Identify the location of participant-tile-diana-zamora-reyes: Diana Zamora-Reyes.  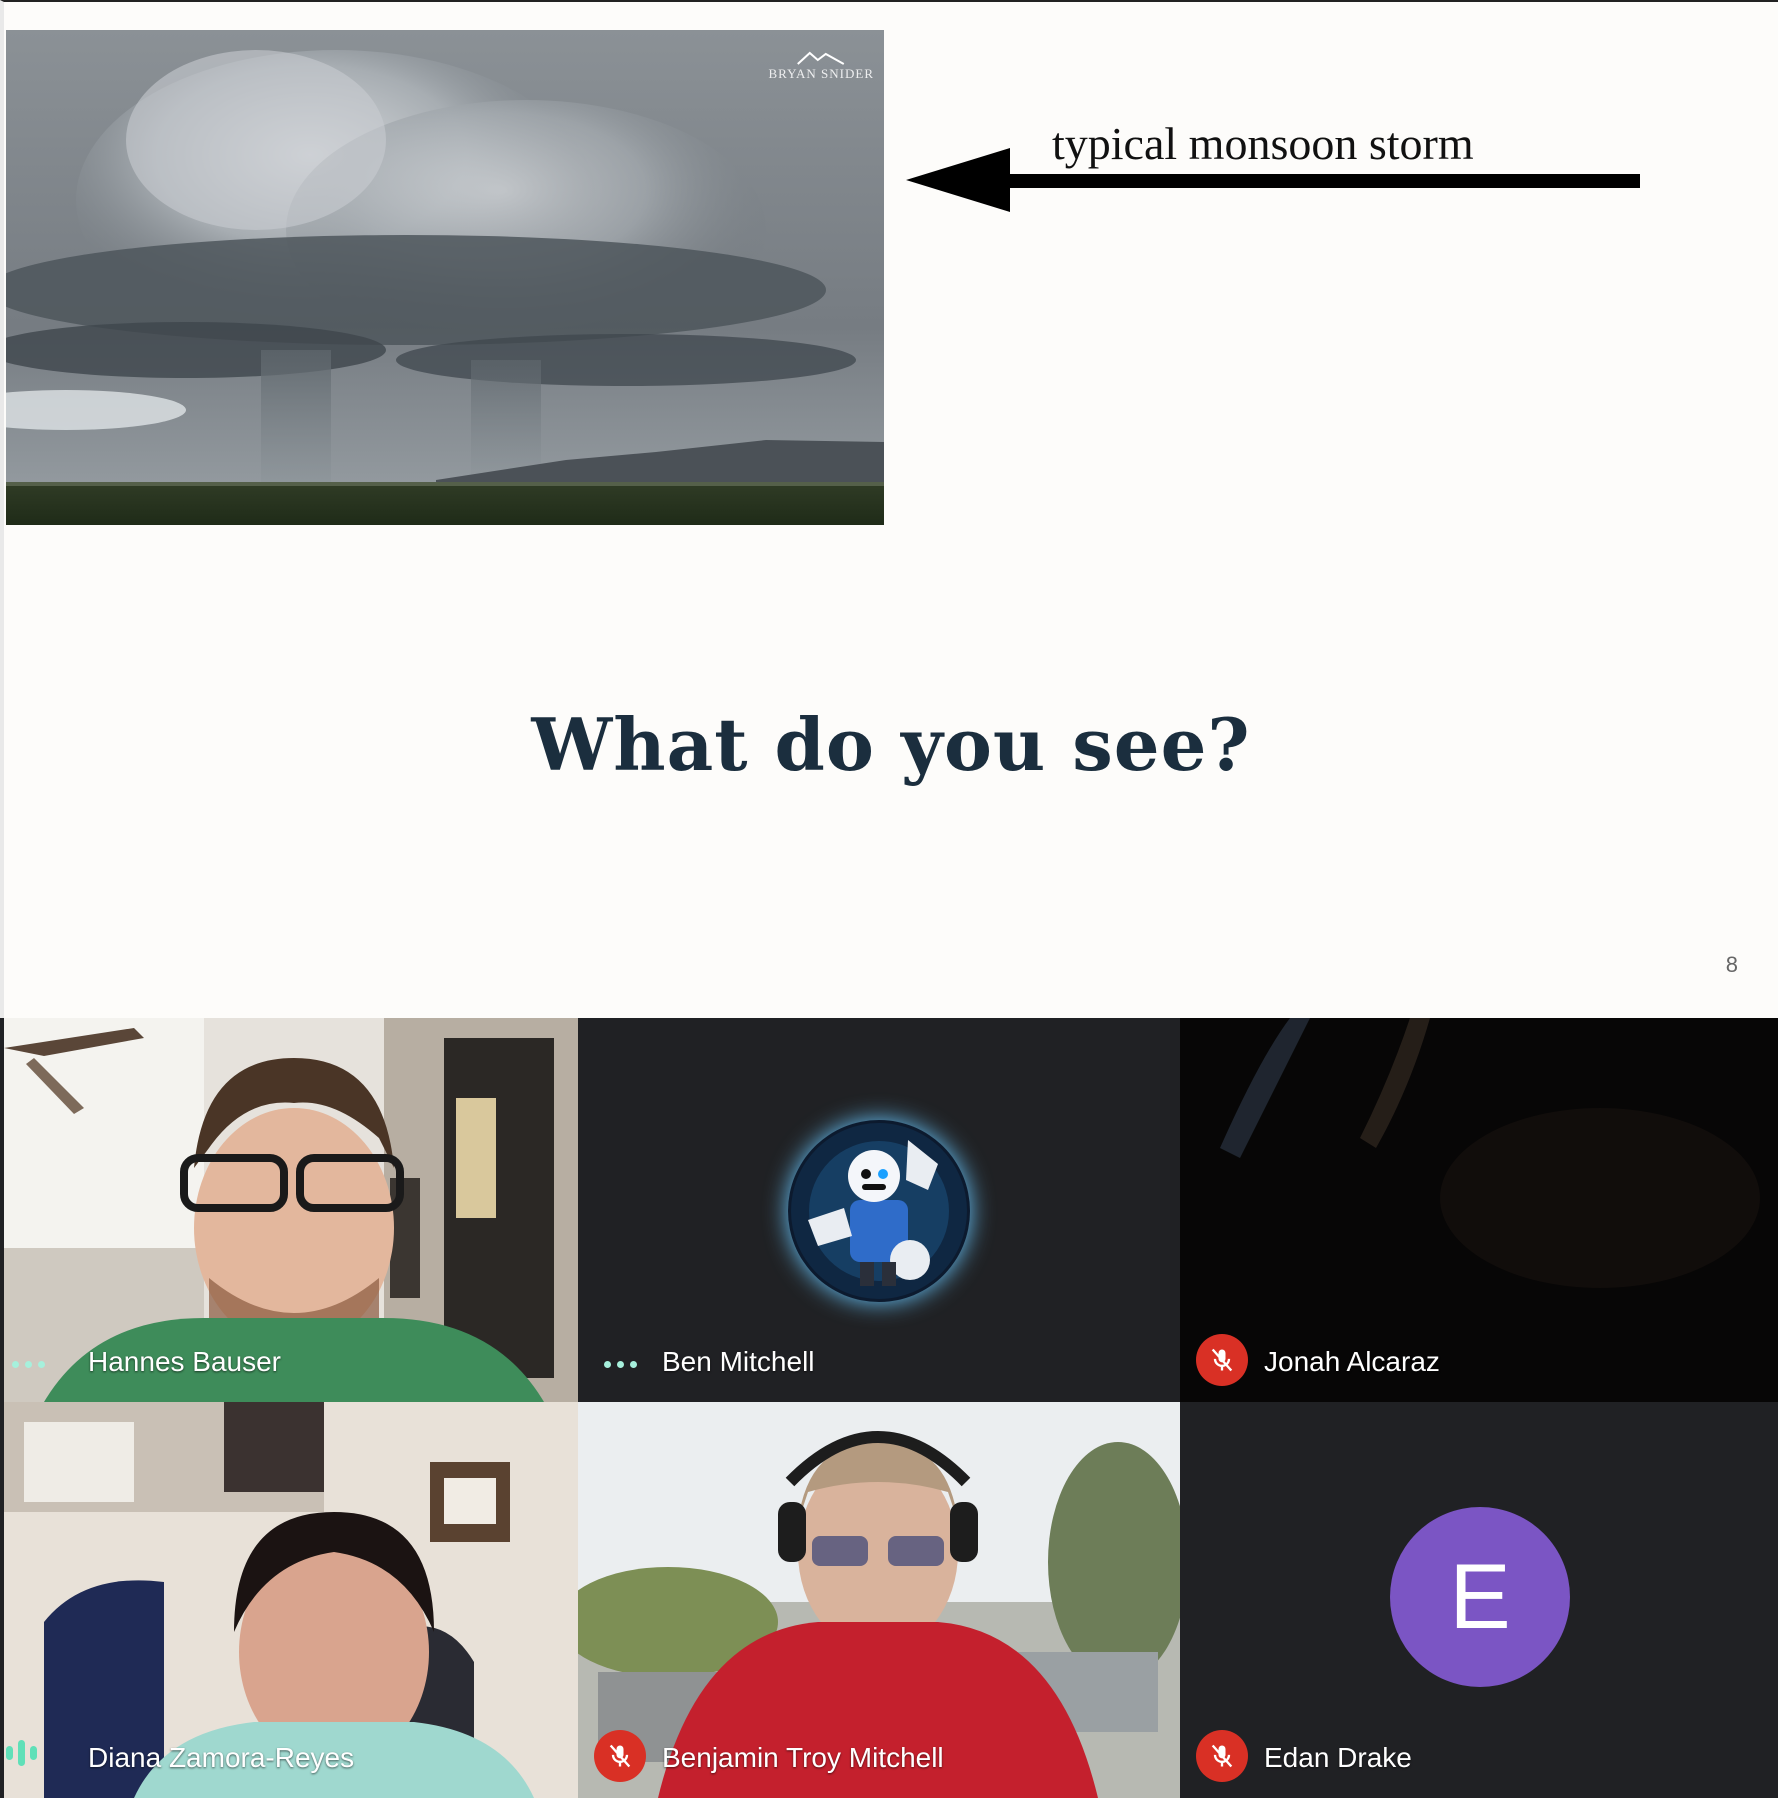
(291, 1600).